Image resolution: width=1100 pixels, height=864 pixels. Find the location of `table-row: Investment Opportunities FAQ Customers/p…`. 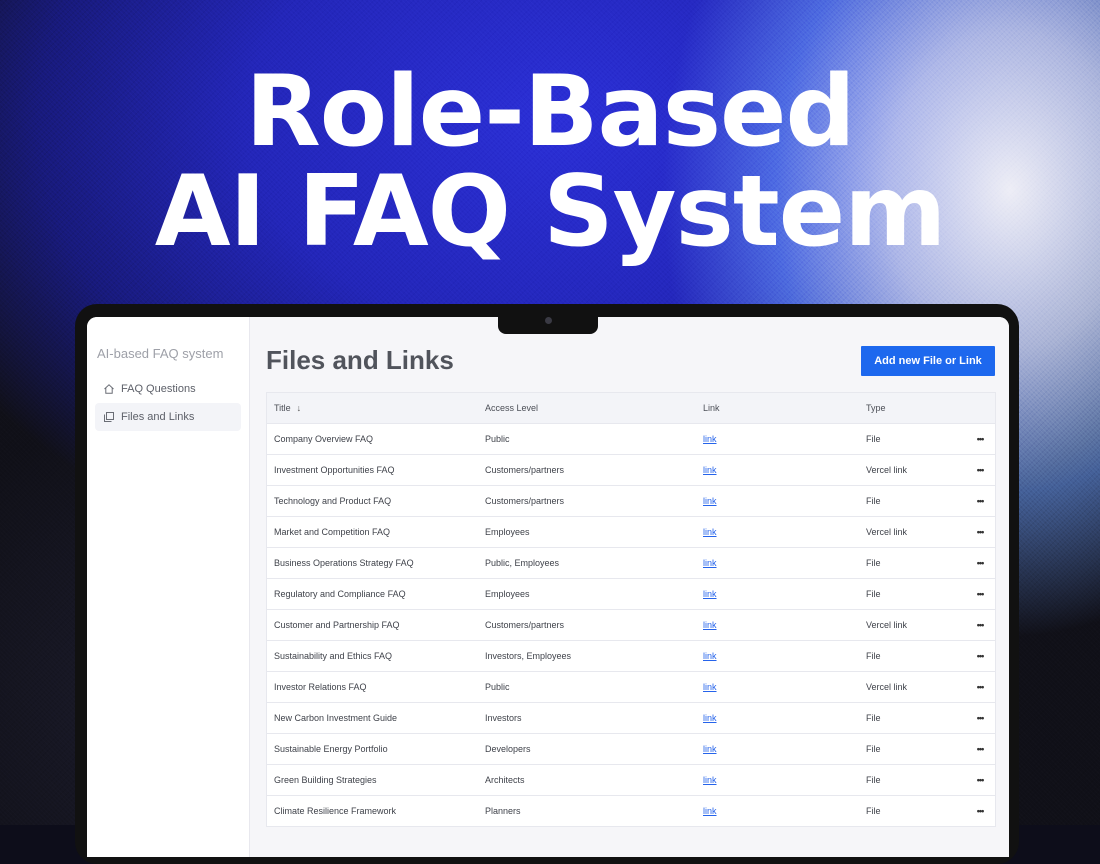

table-row: Investment Opportunities FAQ Customers/p… is located at coordinates (631, 470).